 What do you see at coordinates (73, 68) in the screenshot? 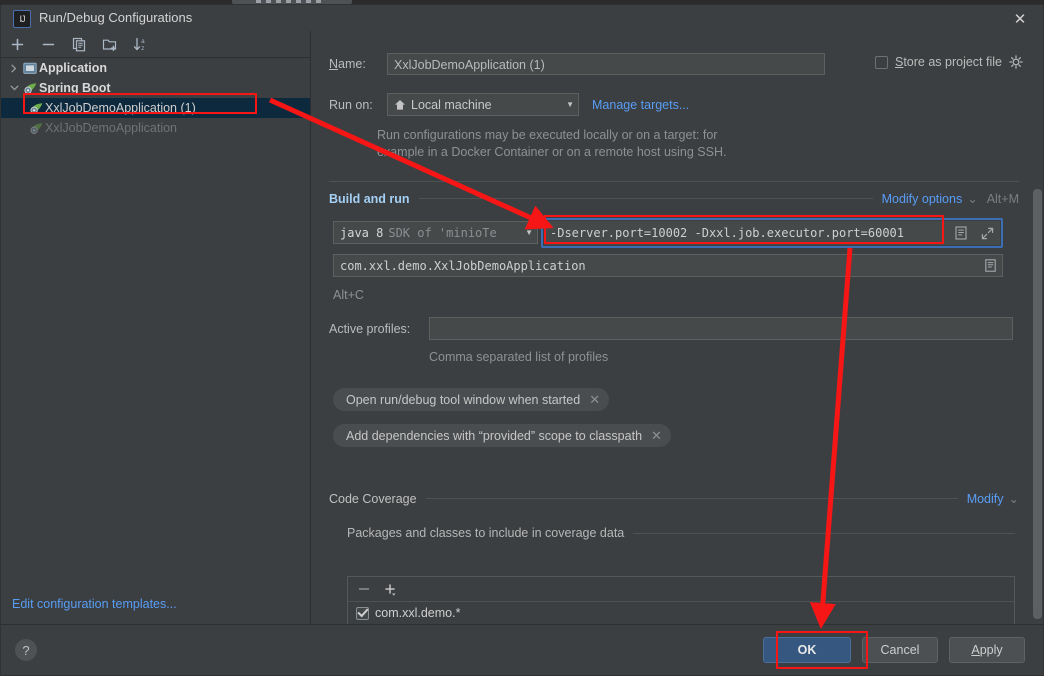
I see `tree-item-label: Application` at bounding box center [73, 68].